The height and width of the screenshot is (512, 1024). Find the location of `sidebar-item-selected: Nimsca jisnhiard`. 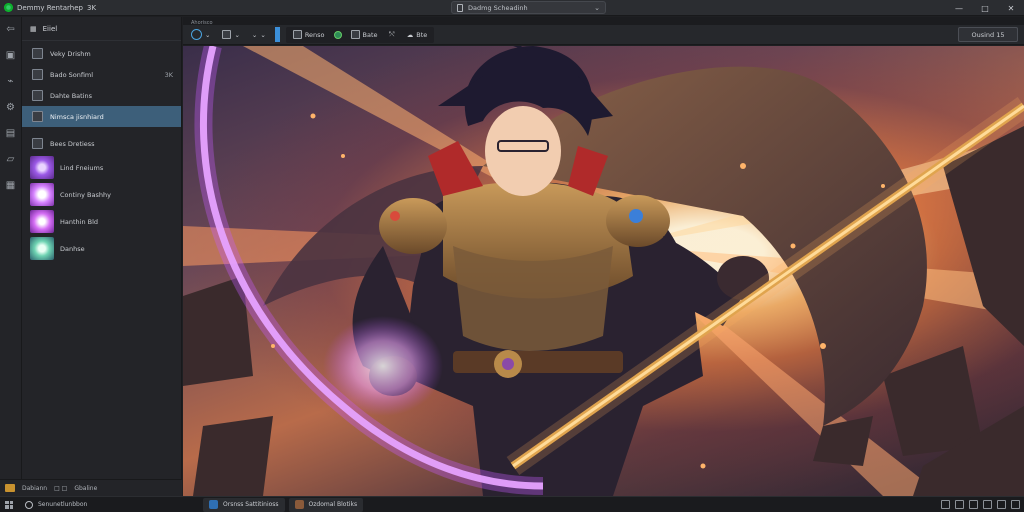

sidebar-item-selected: Nimsca jisnhiard is located at coordinates (101, 116).